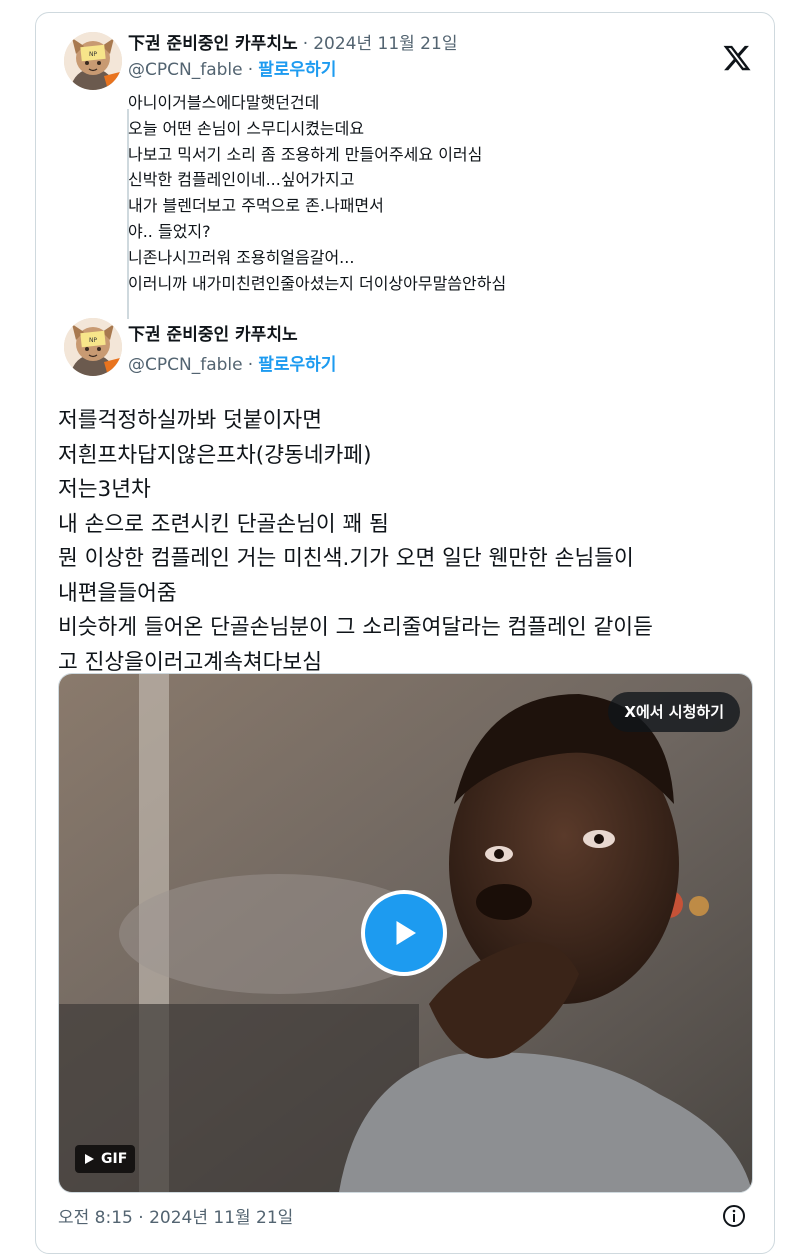  What do you see at coordinates (355, 627) in the screenshot?
I see `tweet-line: 비슷하게 들어온 단골손님분이 그 소리줄여달라는 컴플레인 같이듣` at bounding box center [355, 627].